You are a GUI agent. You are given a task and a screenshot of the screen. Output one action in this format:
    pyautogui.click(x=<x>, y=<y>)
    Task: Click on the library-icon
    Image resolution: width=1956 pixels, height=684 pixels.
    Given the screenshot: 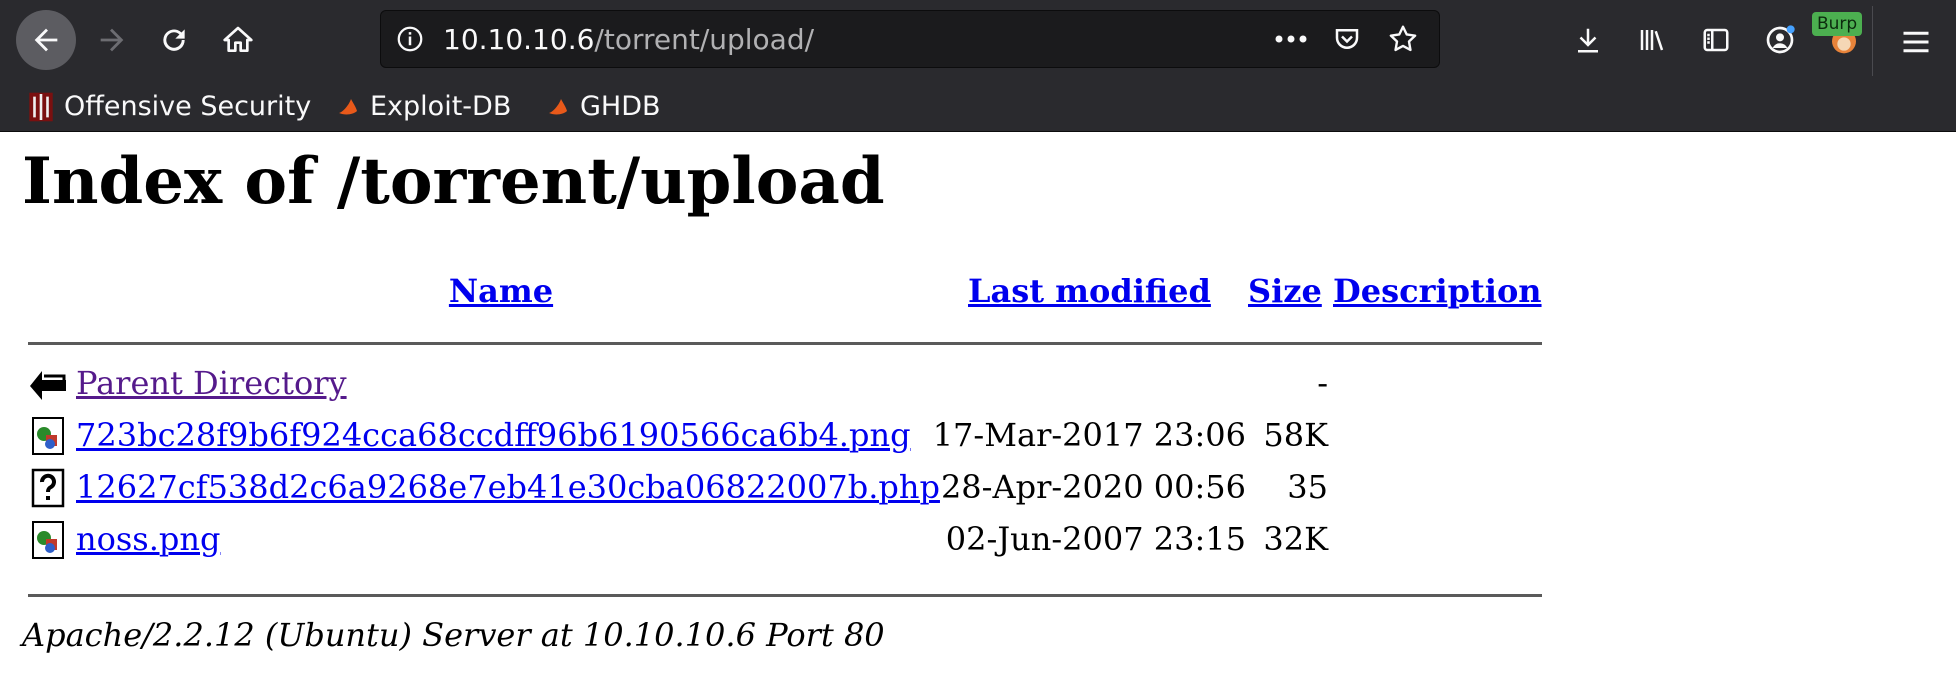 What is the action you would take?
    pyautogui.click(x=1652, y=40)
    